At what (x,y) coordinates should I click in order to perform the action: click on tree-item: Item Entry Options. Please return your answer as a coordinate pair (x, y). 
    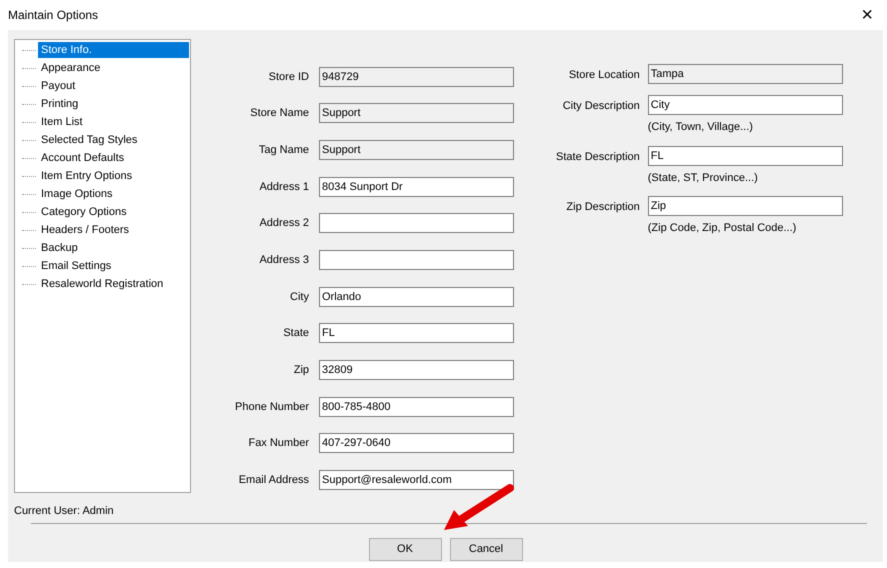
    Looking at the image, I should click on (87, 176).